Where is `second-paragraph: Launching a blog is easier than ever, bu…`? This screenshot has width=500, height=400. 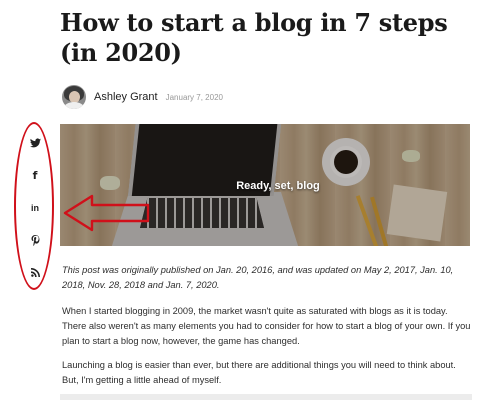
second-paragraph: Launching a blog is easier than ever, bu… is located at coordinates (259, 372).